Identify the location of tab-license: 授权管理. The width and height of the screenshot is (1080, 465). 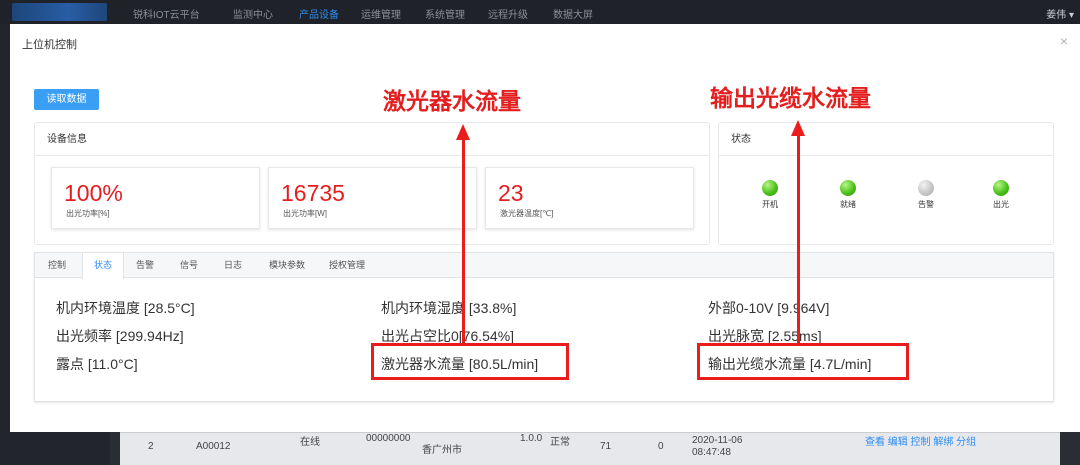
(347, 265).